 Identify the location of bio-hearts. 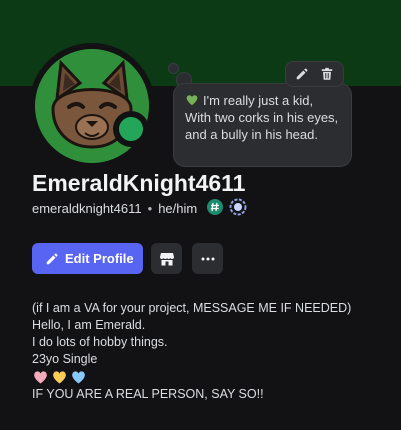
(212, 377).